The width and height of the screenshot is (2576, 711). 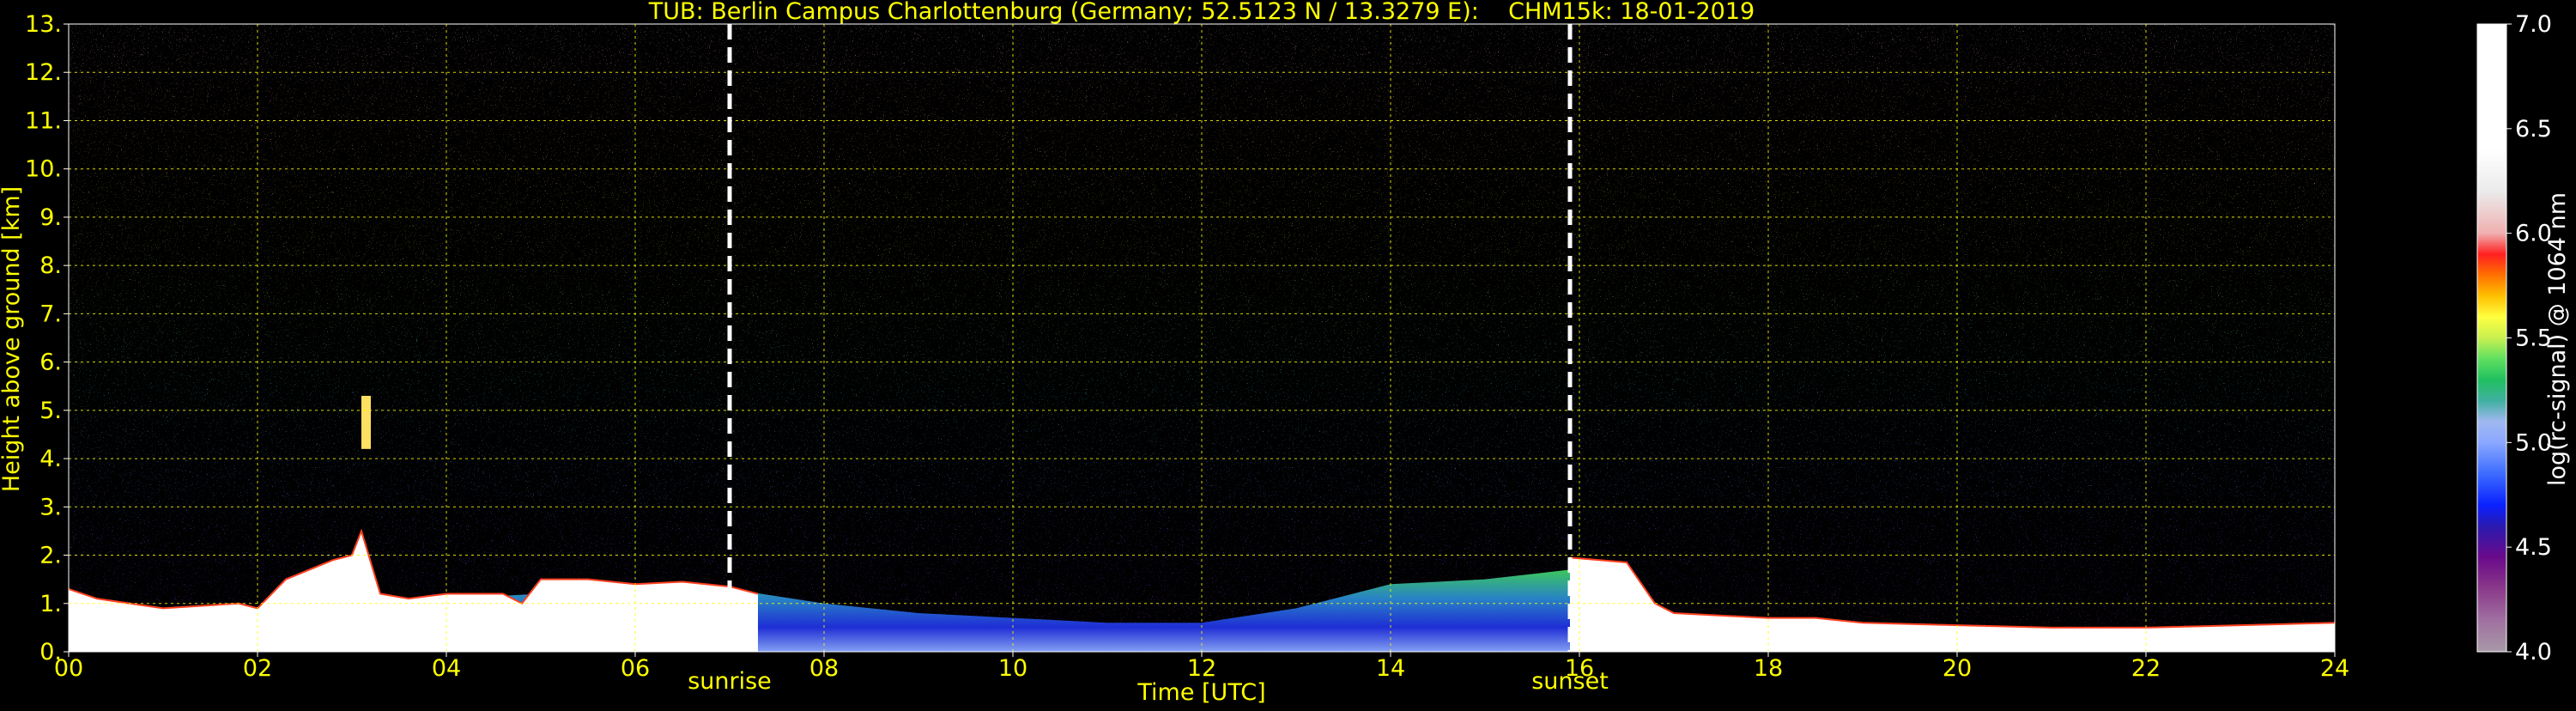 I want to click on y-tick-label: 0., so click(x=50, y=652).